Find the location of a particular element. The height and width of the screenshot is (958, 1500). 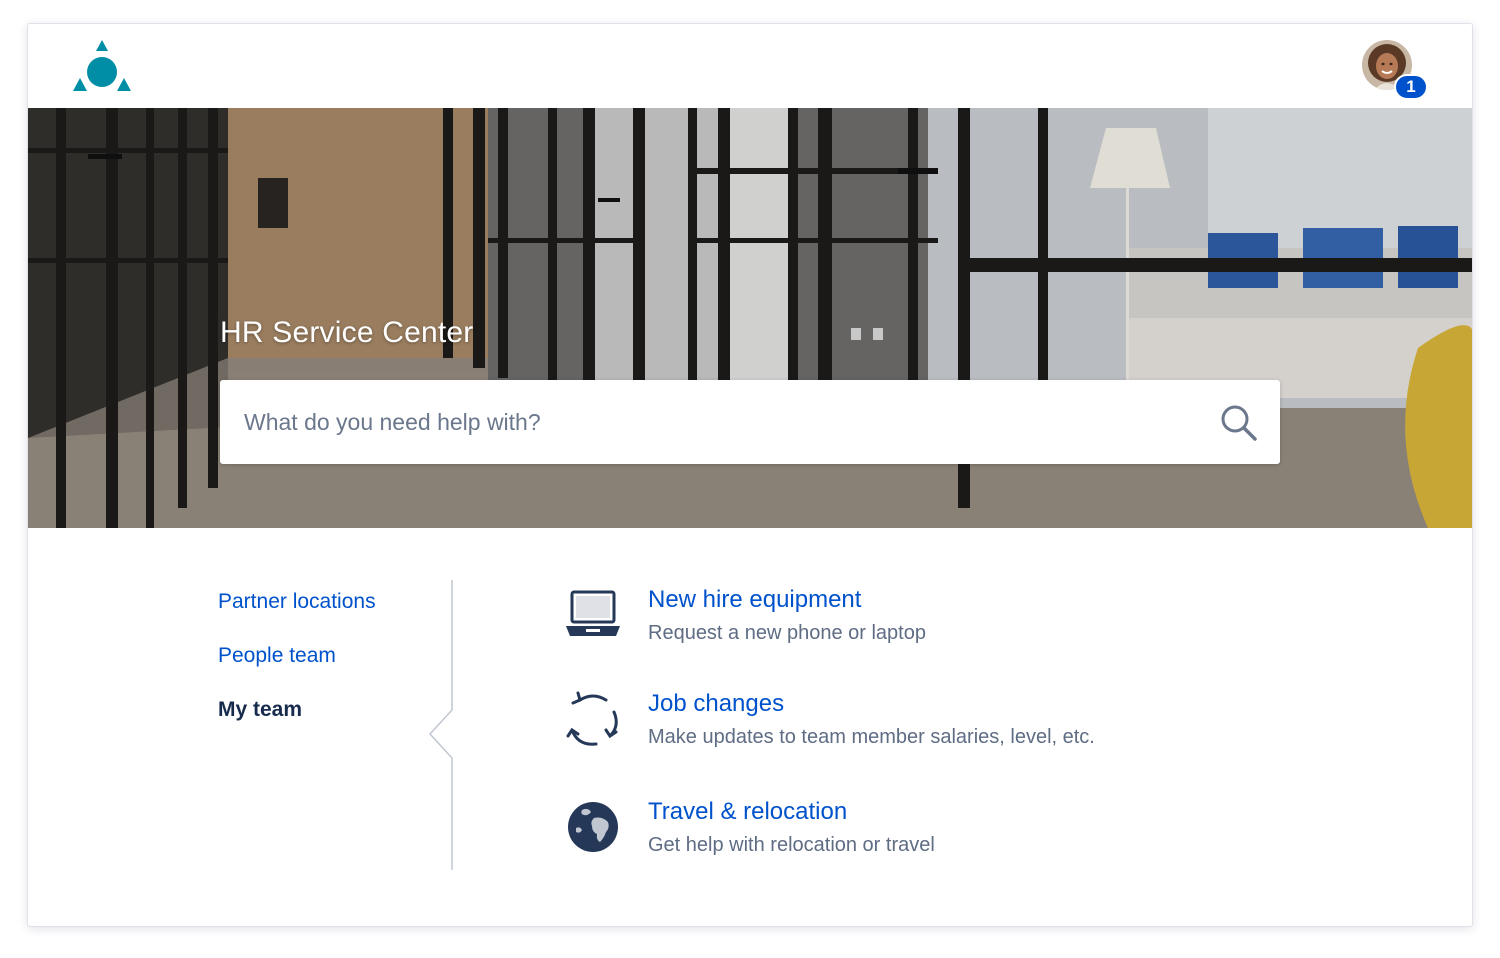

request-type-title: Travel & relocation is located at coordinates (747, 812).